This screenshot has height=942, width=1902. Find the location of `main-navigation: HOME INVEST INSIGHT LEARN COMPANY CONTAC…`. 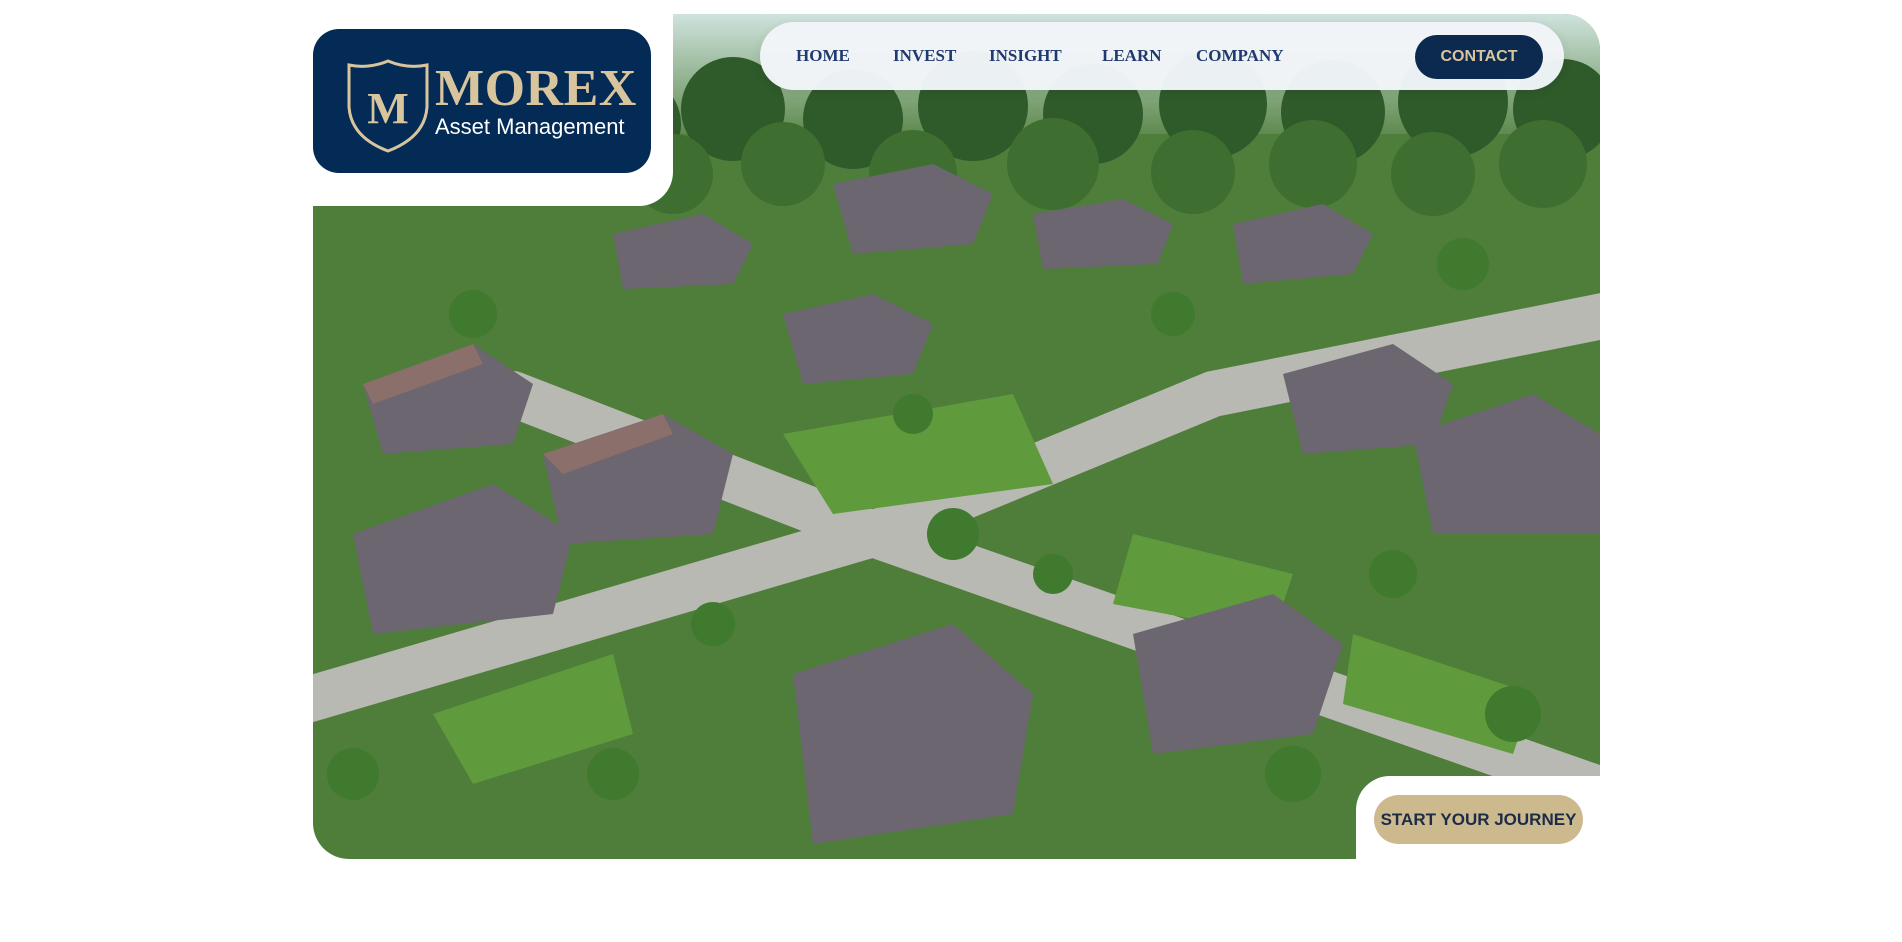

main-navigation: HOME INVEST INSIGHT LEARN COMPANY CONTAC… is located at coordinates (1162, 56).